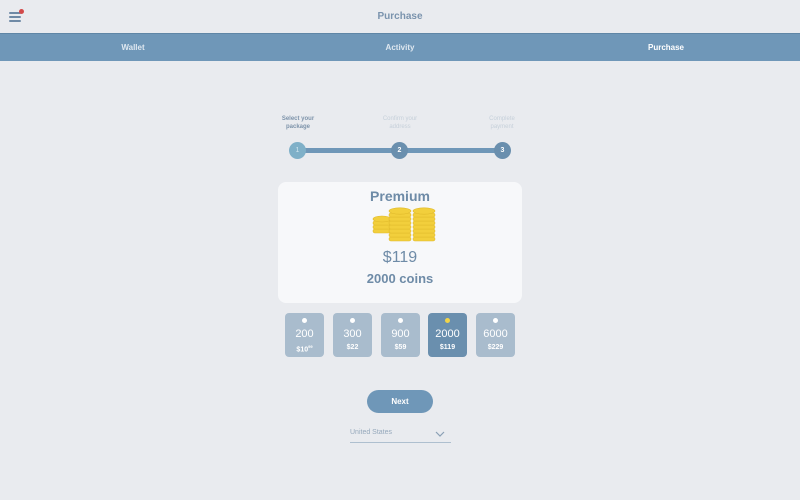 This screenshot has width=800, height=500. I want to click on chevron-down-icon, so click(440, 434).